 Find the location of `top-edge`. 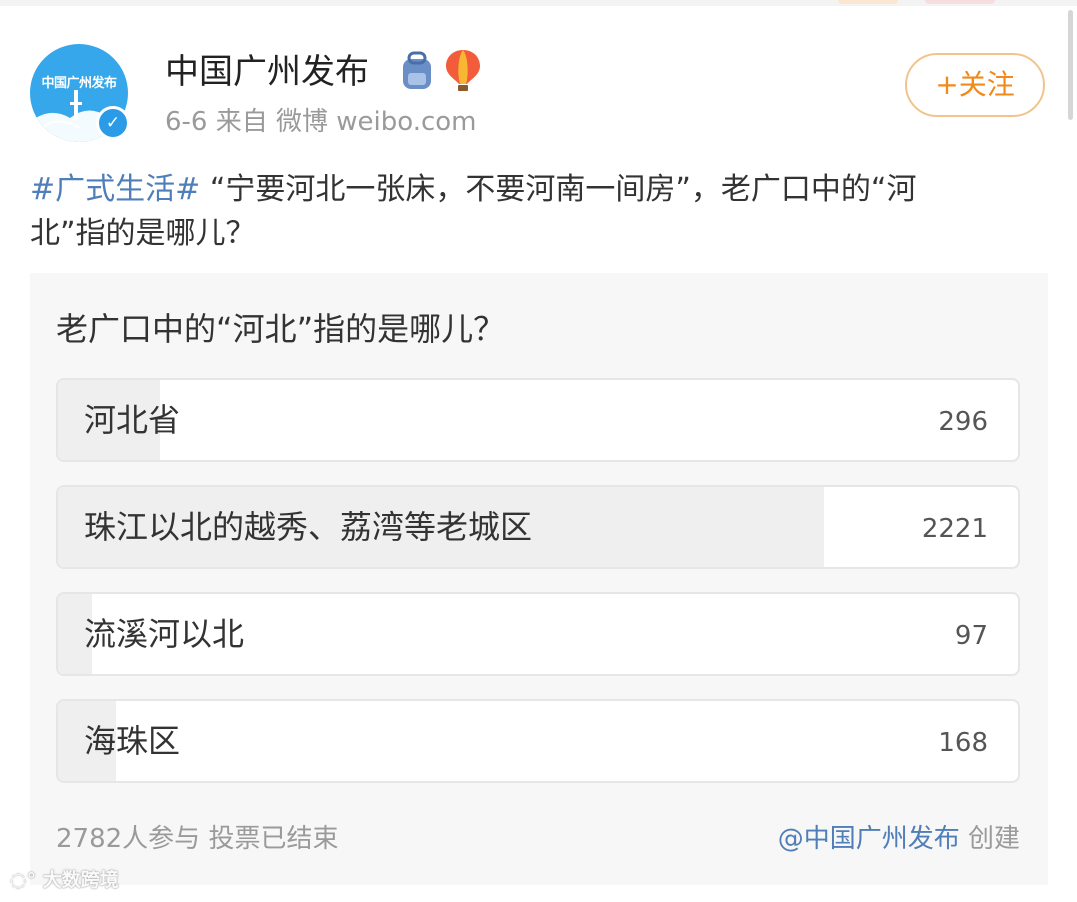

top-edge is located at coordinates (538, 3).